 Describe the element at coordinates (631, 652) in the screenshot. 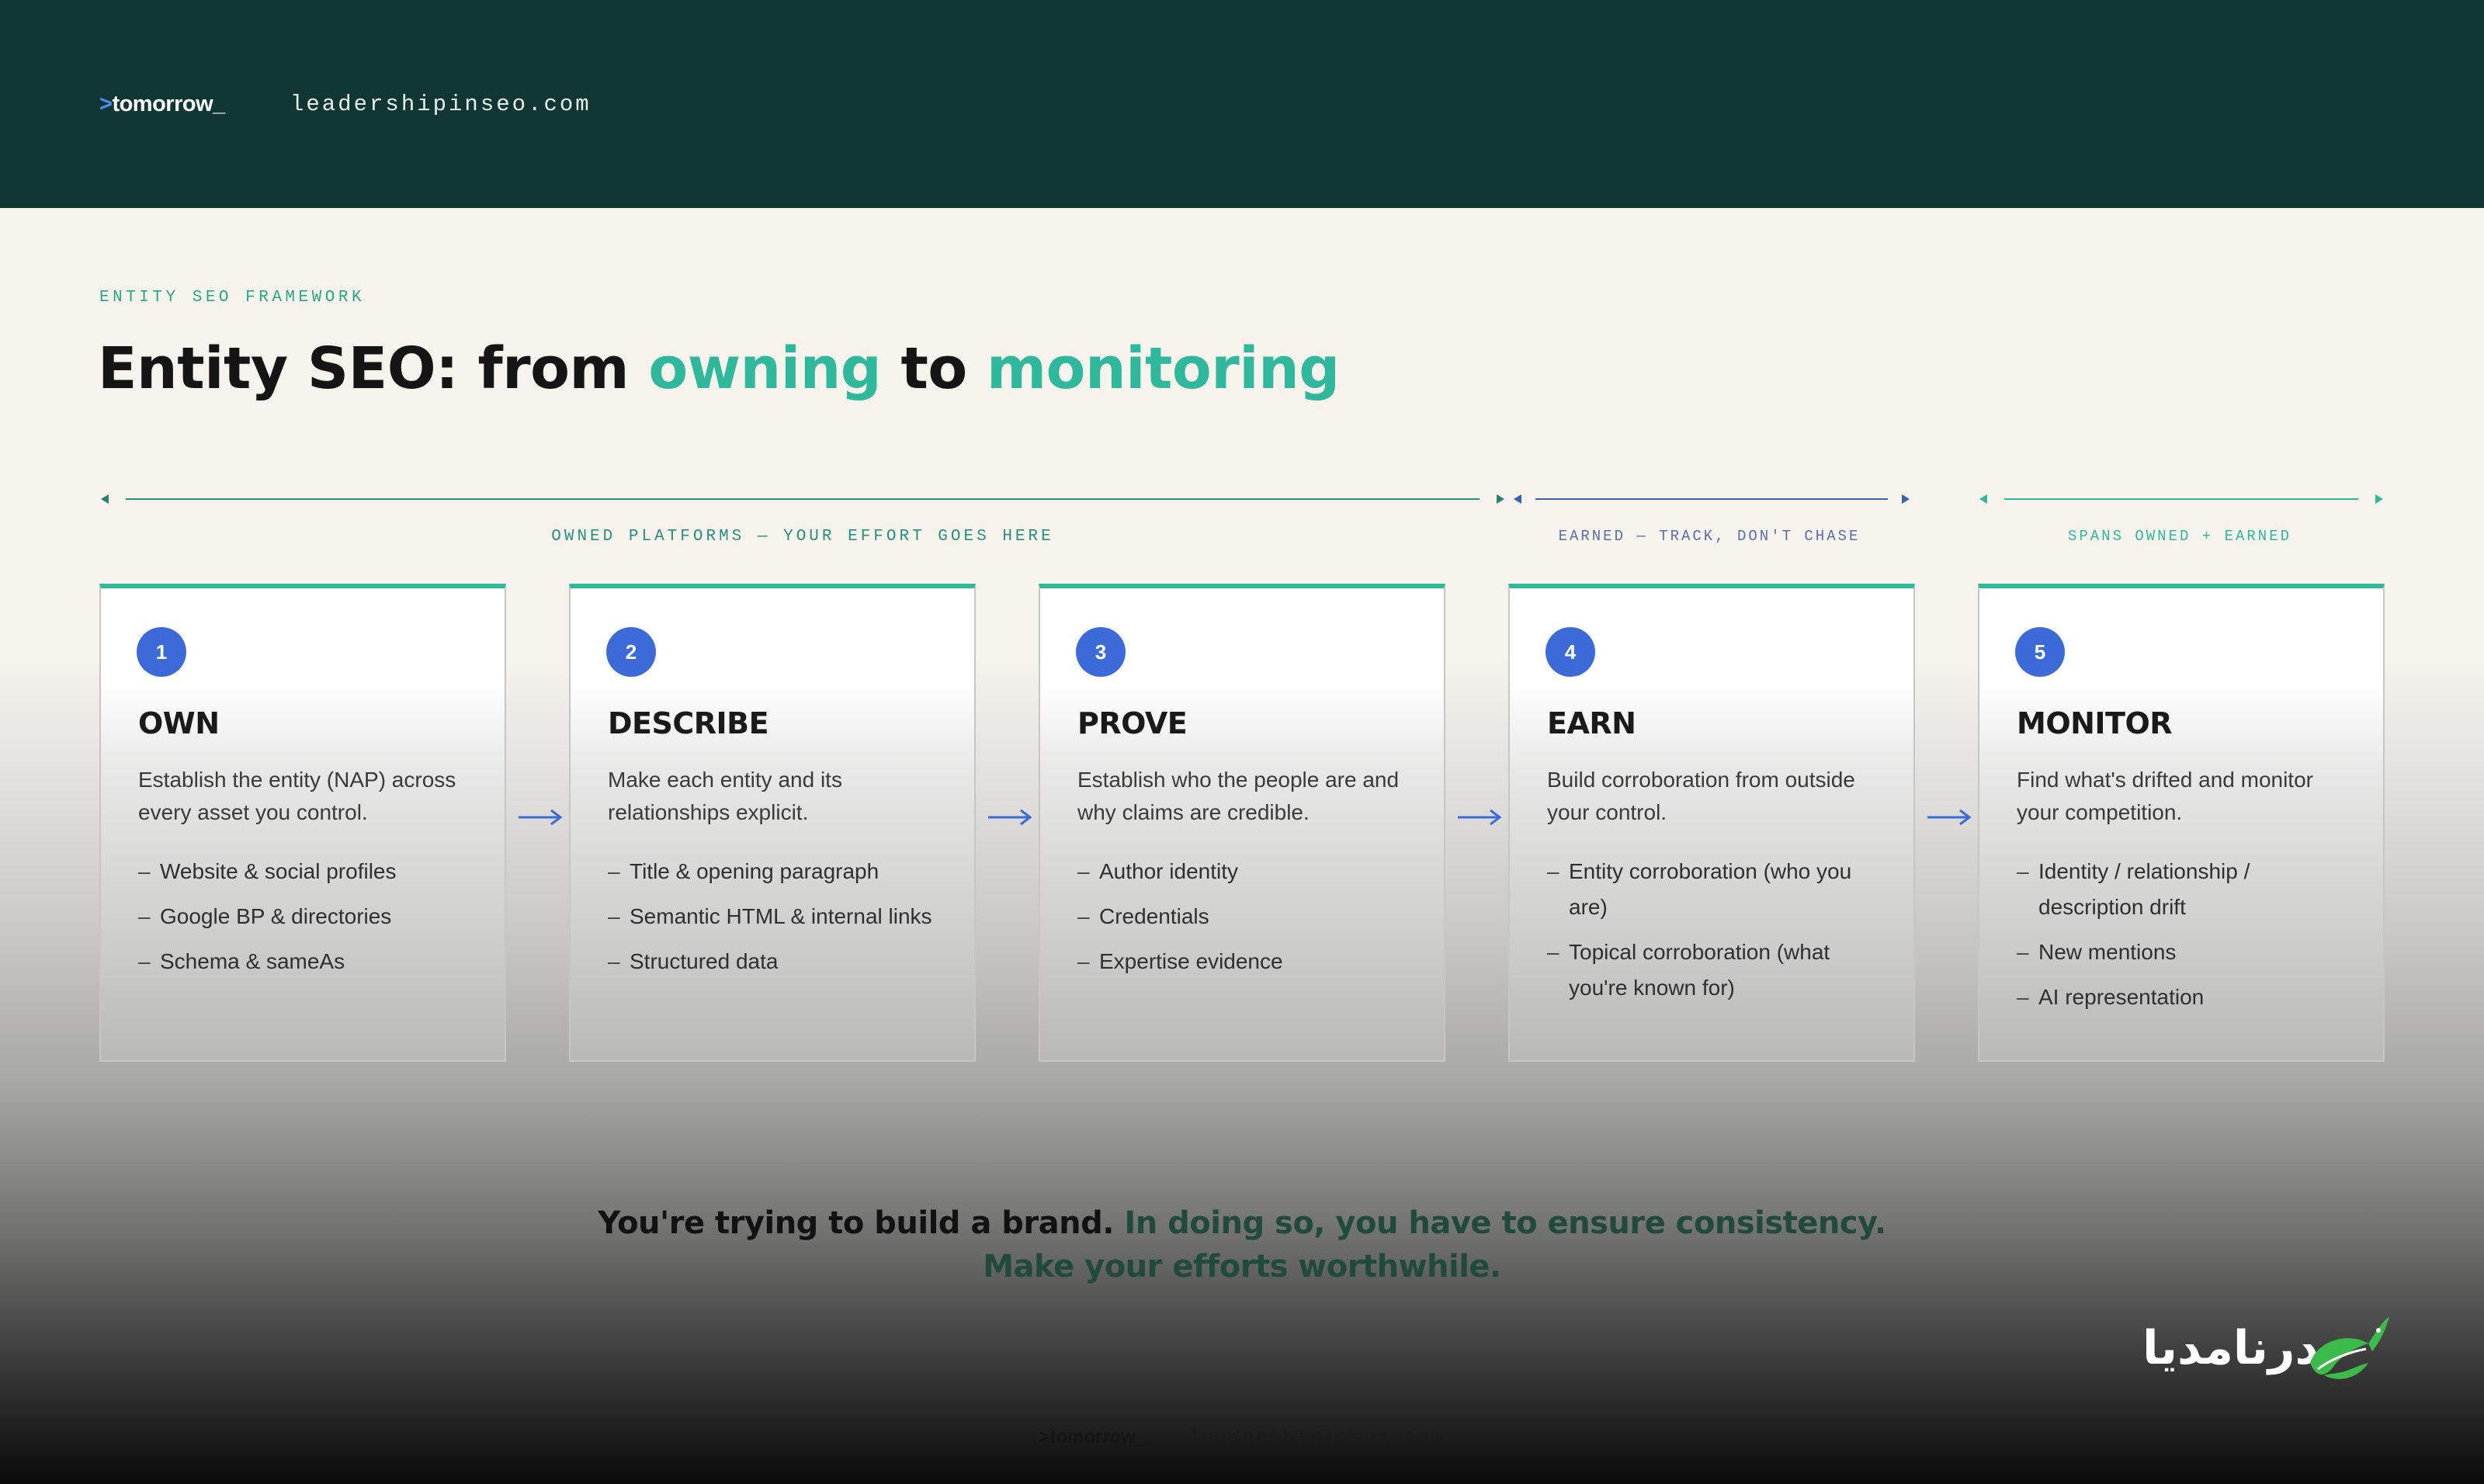

I see `step-number-badge: 2` at that location.